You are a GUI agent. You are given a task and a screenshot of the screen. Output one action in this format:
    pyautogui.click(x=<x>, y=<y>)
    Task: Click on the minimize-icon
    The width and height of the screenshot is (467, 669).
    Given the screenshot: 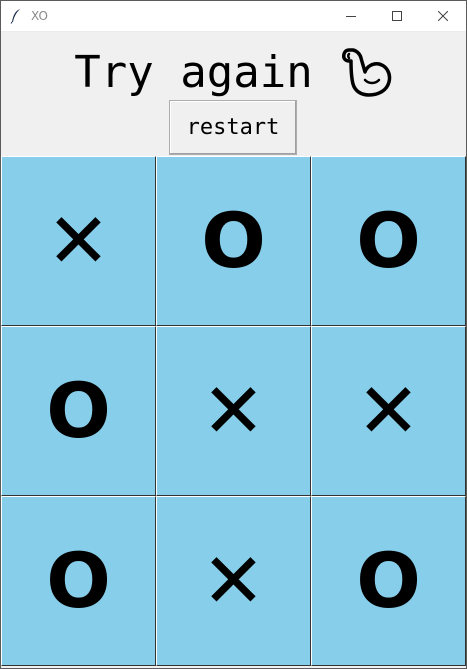 What is the action you would take?
    pyautogui.click(x=351, y=16)
    